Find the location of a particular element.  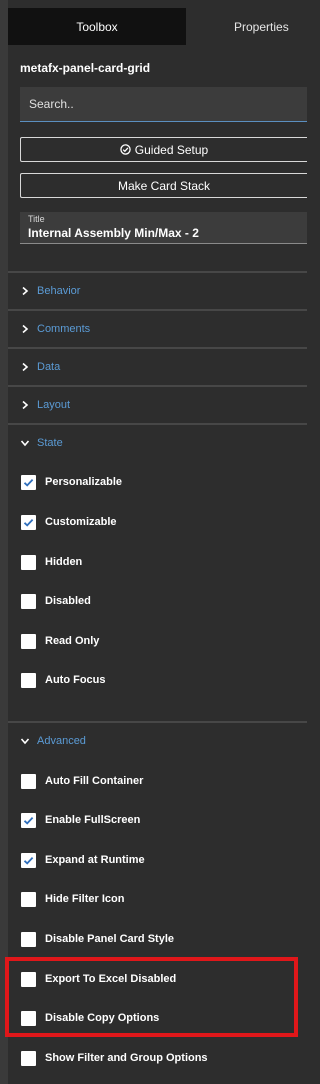

checkbox-label: Auto Fill Container is located at coordinates (94, 781).